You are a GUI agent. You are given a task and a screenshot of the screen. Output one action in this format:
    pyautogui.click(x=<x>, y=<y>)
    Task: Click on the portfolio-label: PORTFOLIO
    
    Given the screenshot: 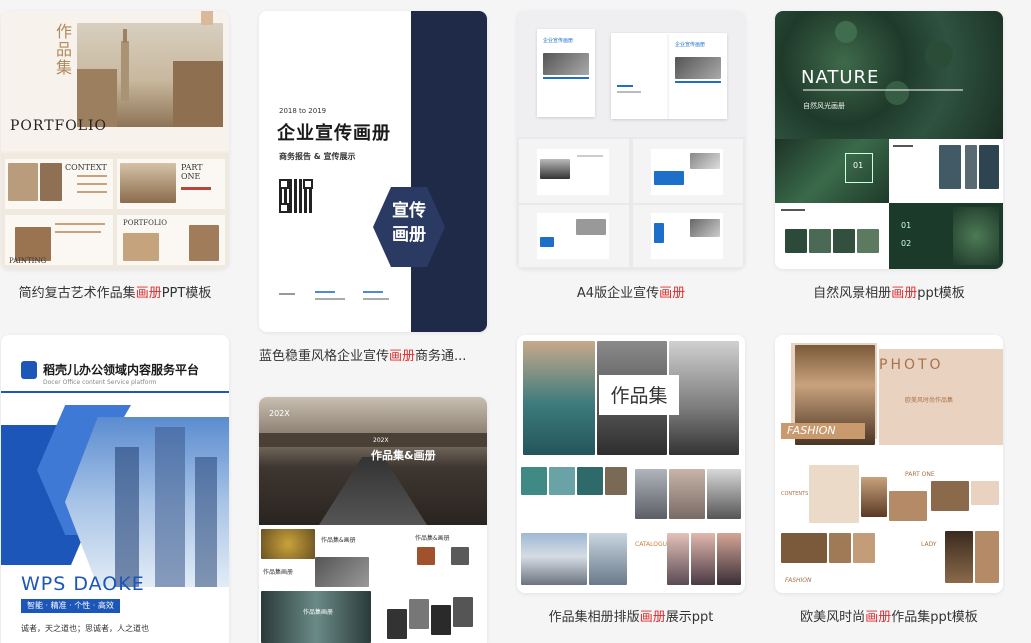 What is the action you would take?
    pyautogui.click(x=145, y=223)
    